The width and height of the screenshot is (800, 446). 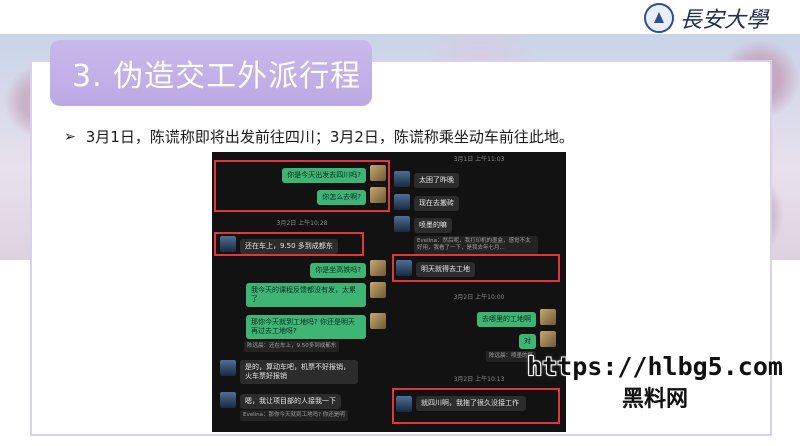 I want to click on bullet-point: ➢ 3月1日，陈谎称即将出发前往四川；3月2日，陈谎称乘坐动车前往此地。, so click(x=319, y=136).